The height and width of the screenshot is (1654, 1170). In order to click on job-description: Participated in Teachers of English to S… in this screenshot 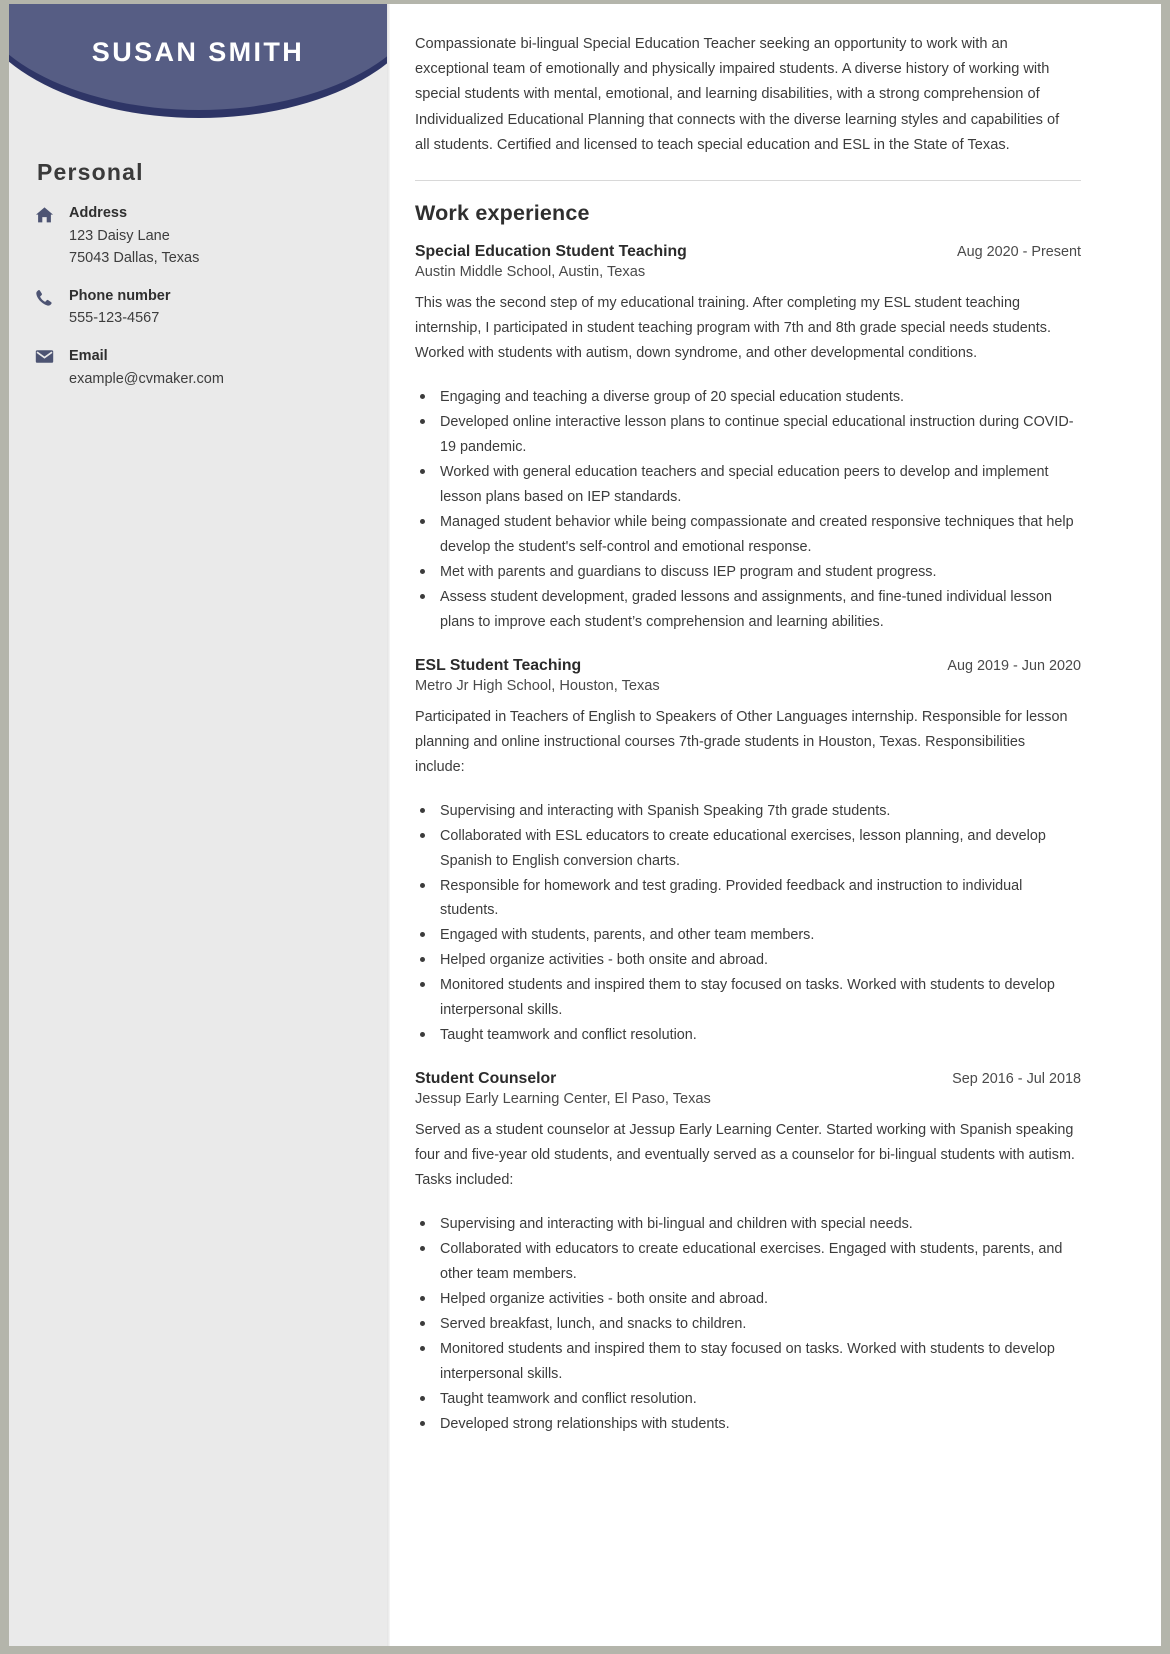, I will do `click(741, 741)`.